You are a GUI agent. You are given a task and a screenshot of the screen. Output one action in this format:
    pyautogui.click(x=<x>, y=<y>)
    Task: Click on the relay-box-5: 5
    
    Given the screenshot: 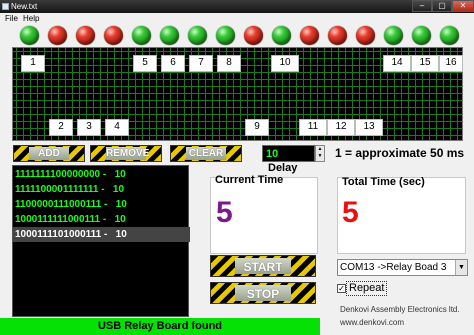 What is the action you would take?
    pyautogui.click(x=145, y=63)
    